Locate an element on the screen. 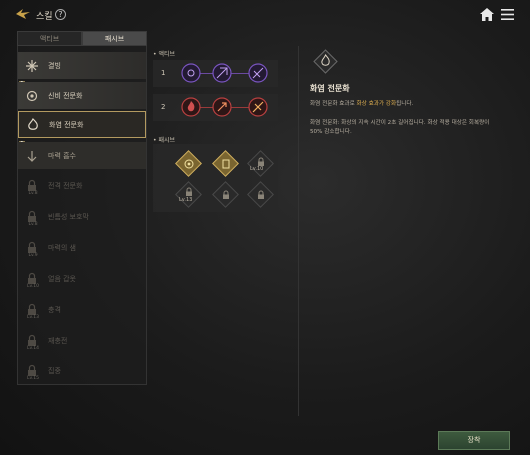  home-icon is located at coordinates (487, 14).